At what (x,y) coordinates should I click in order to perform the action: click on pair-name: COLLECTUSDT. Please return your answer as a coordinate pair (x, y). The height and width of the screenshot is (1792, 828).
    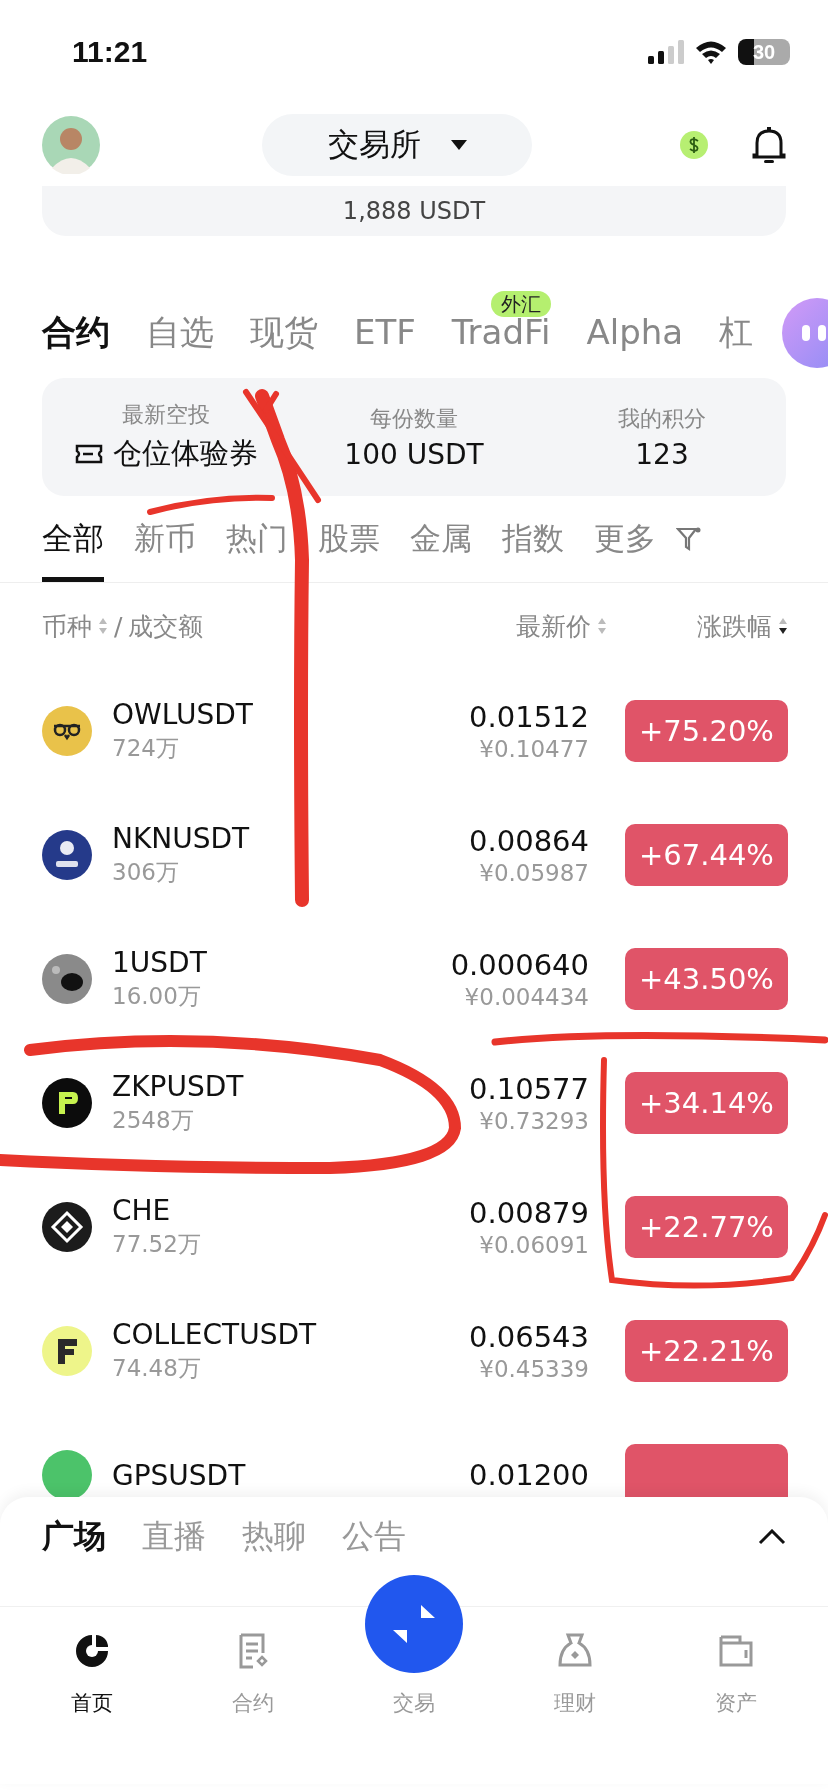
    Looking at the image, I should click on (215, 1334).